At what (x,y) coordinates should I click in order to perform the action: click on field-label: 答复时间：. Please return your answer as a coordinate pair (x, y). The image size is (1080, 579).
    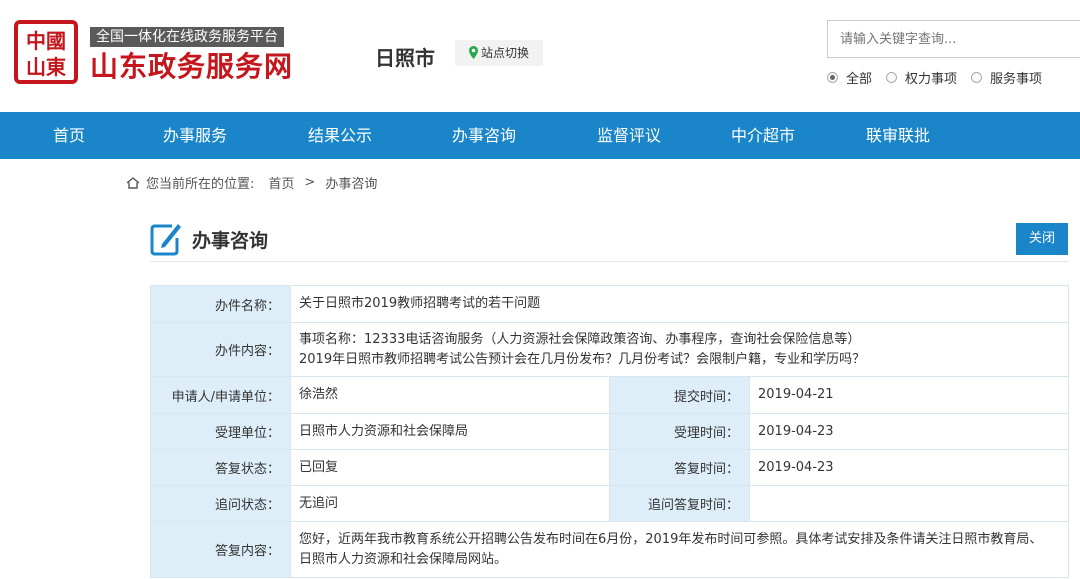
    Looking at the image, I should click on (679, 467).